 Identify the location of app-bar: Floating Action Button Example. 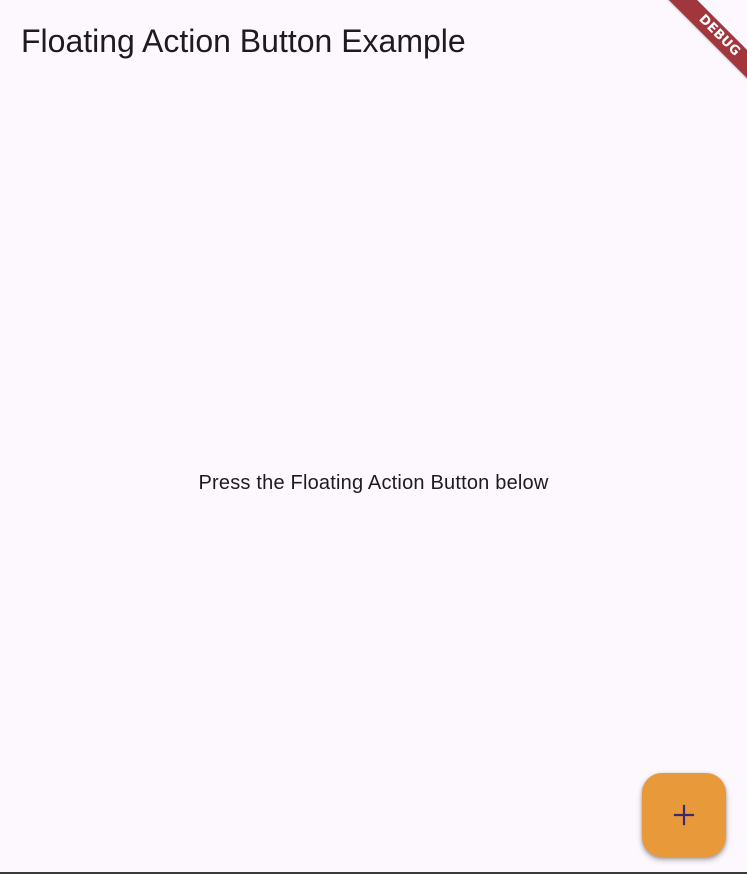
(373, 41).